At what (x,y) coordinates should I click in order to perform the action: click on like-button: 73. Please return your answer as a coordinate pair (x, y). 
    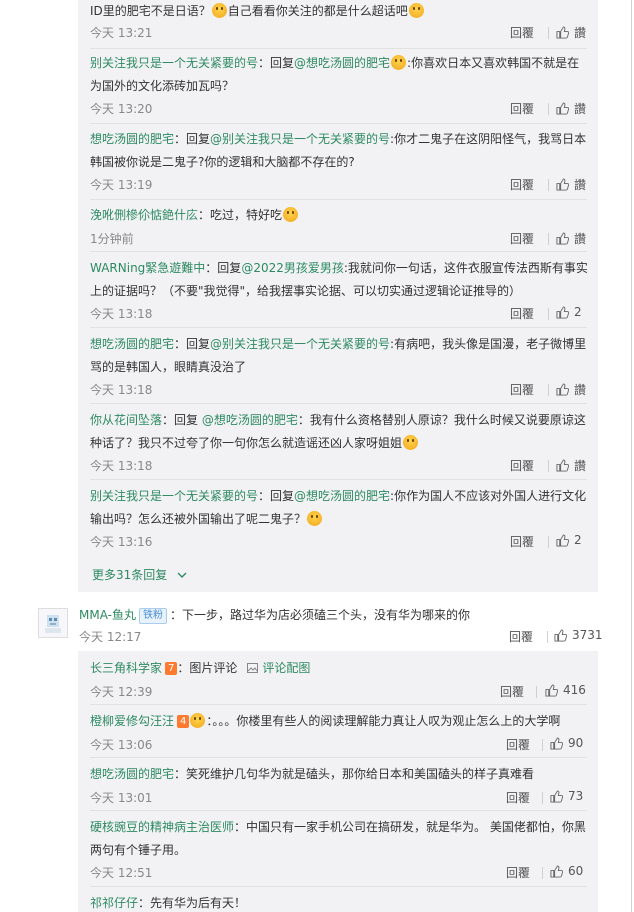
    Looking at the image, I should click on (566, 796).